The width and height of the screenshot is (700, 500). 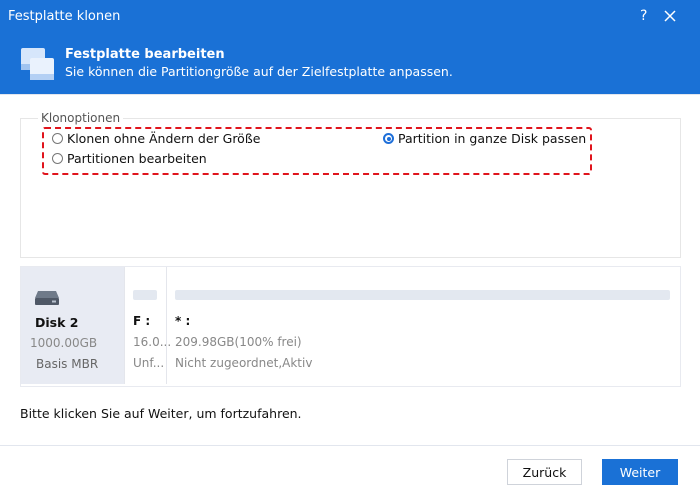 What do you see at coordinates (166, 325) in the screenshot?
I see `partition-separator` at bounding box center [166, 325].